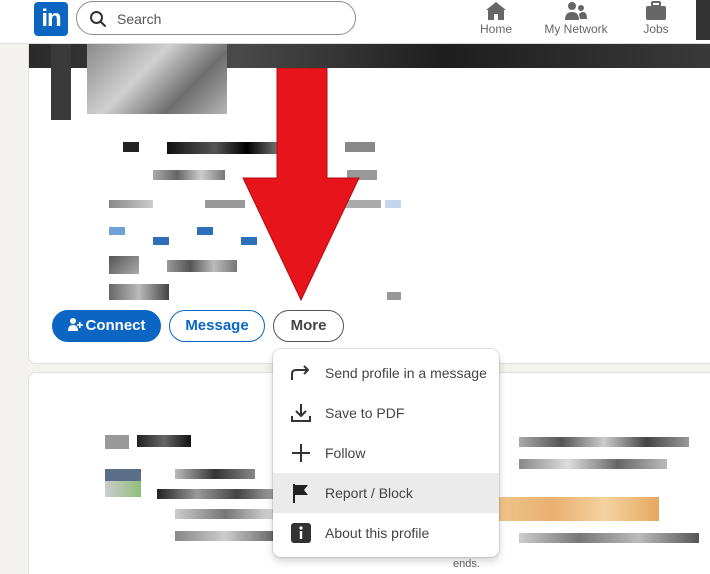 This screenshot has width=710, height=574. Describe the element at coordinates (579, 509) in the screenshot. I see `redacted-highlight` at that location.